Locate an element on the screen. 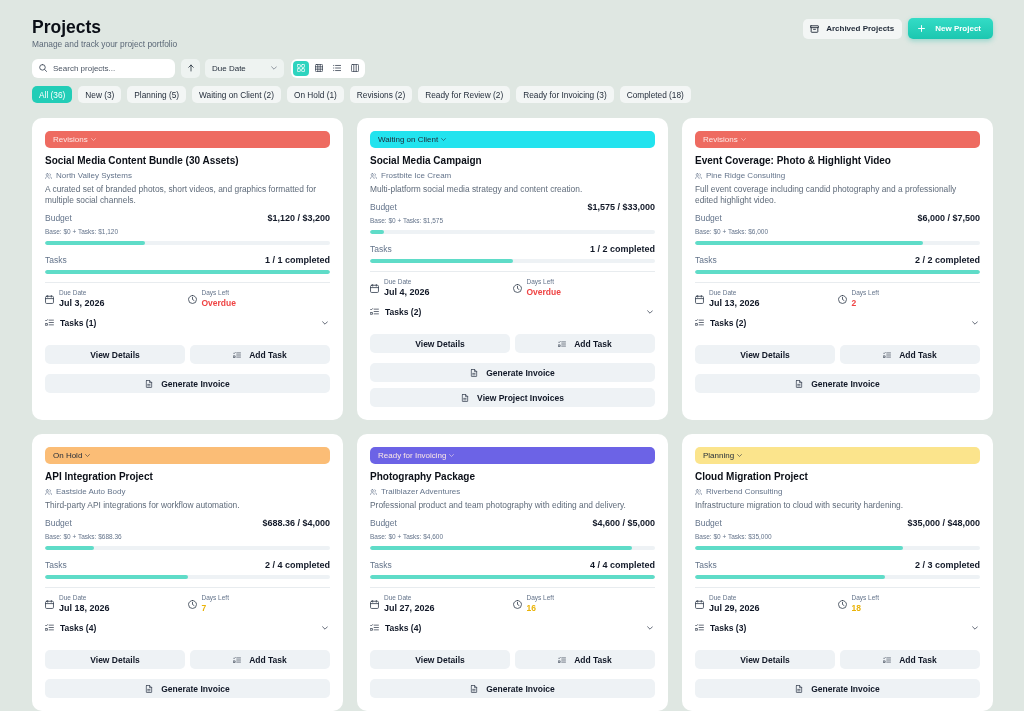  tasks-completed: 1 / 1 completed is located at coordinates (297, 260).